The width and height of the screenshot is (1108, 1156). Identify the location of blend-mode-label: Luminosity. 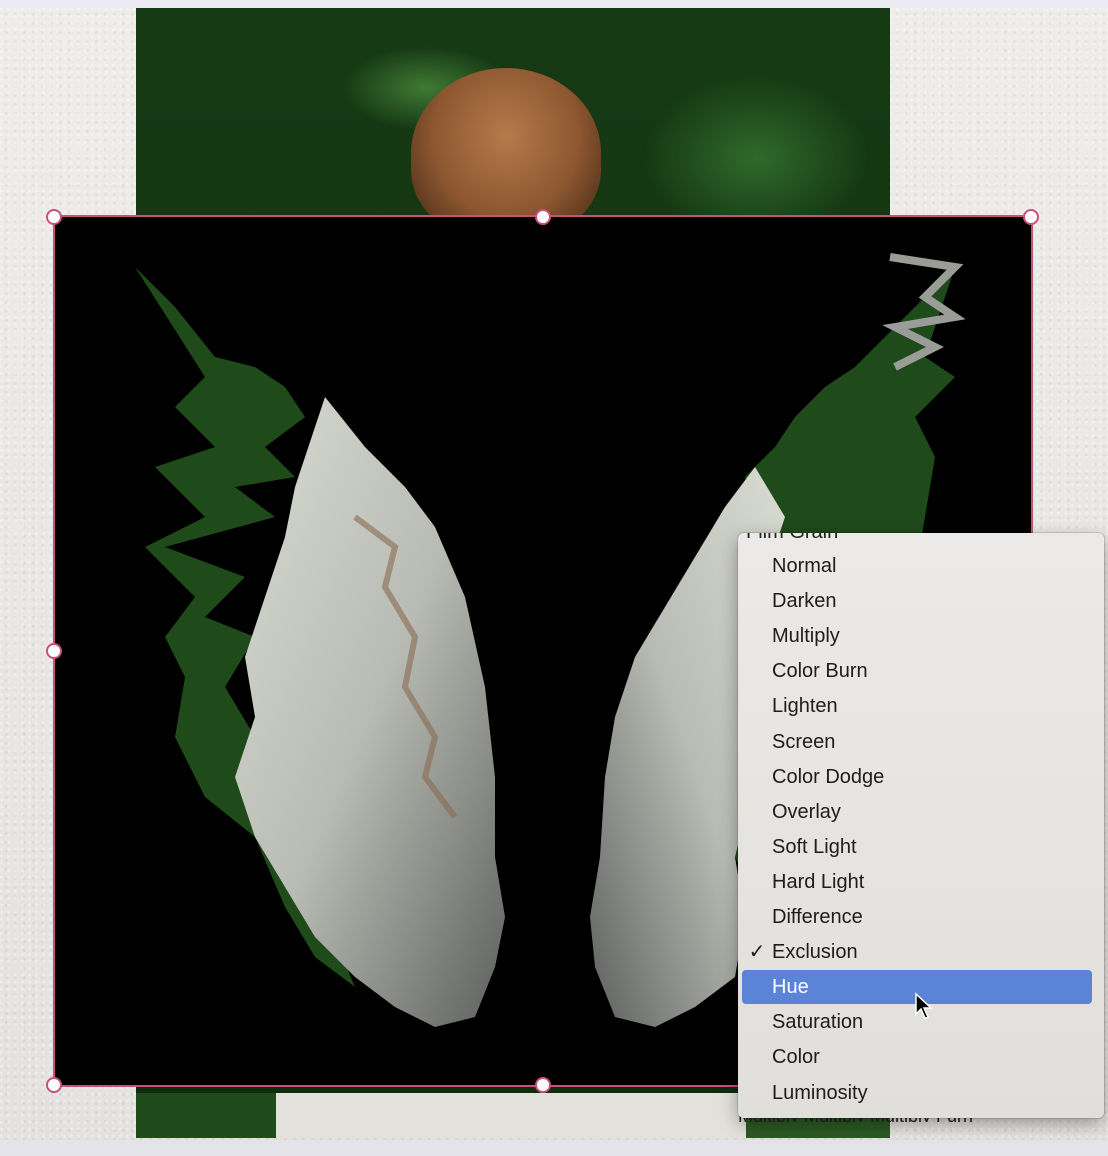
(820, 1092).